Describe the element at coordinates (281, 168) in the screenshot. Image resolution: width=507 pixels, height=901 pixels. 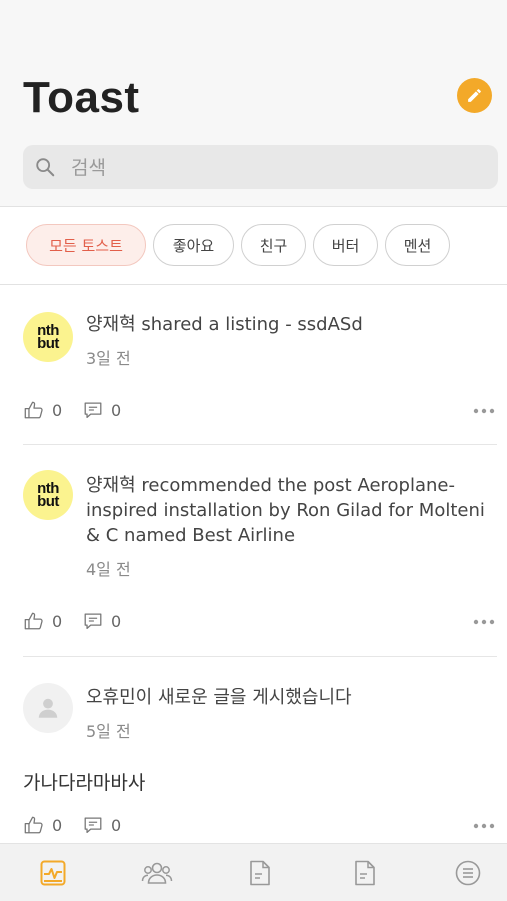
I see `search-input` at that location.